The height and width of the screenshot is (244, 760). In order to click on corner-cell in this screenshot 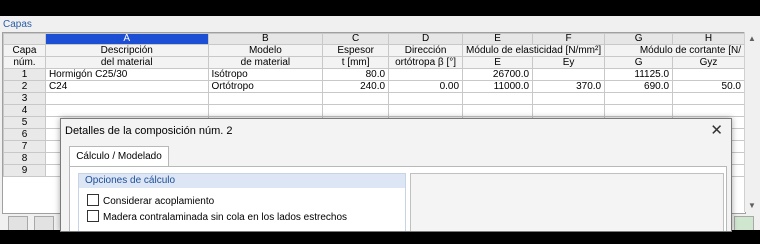, I will do `click(24, 39)`.